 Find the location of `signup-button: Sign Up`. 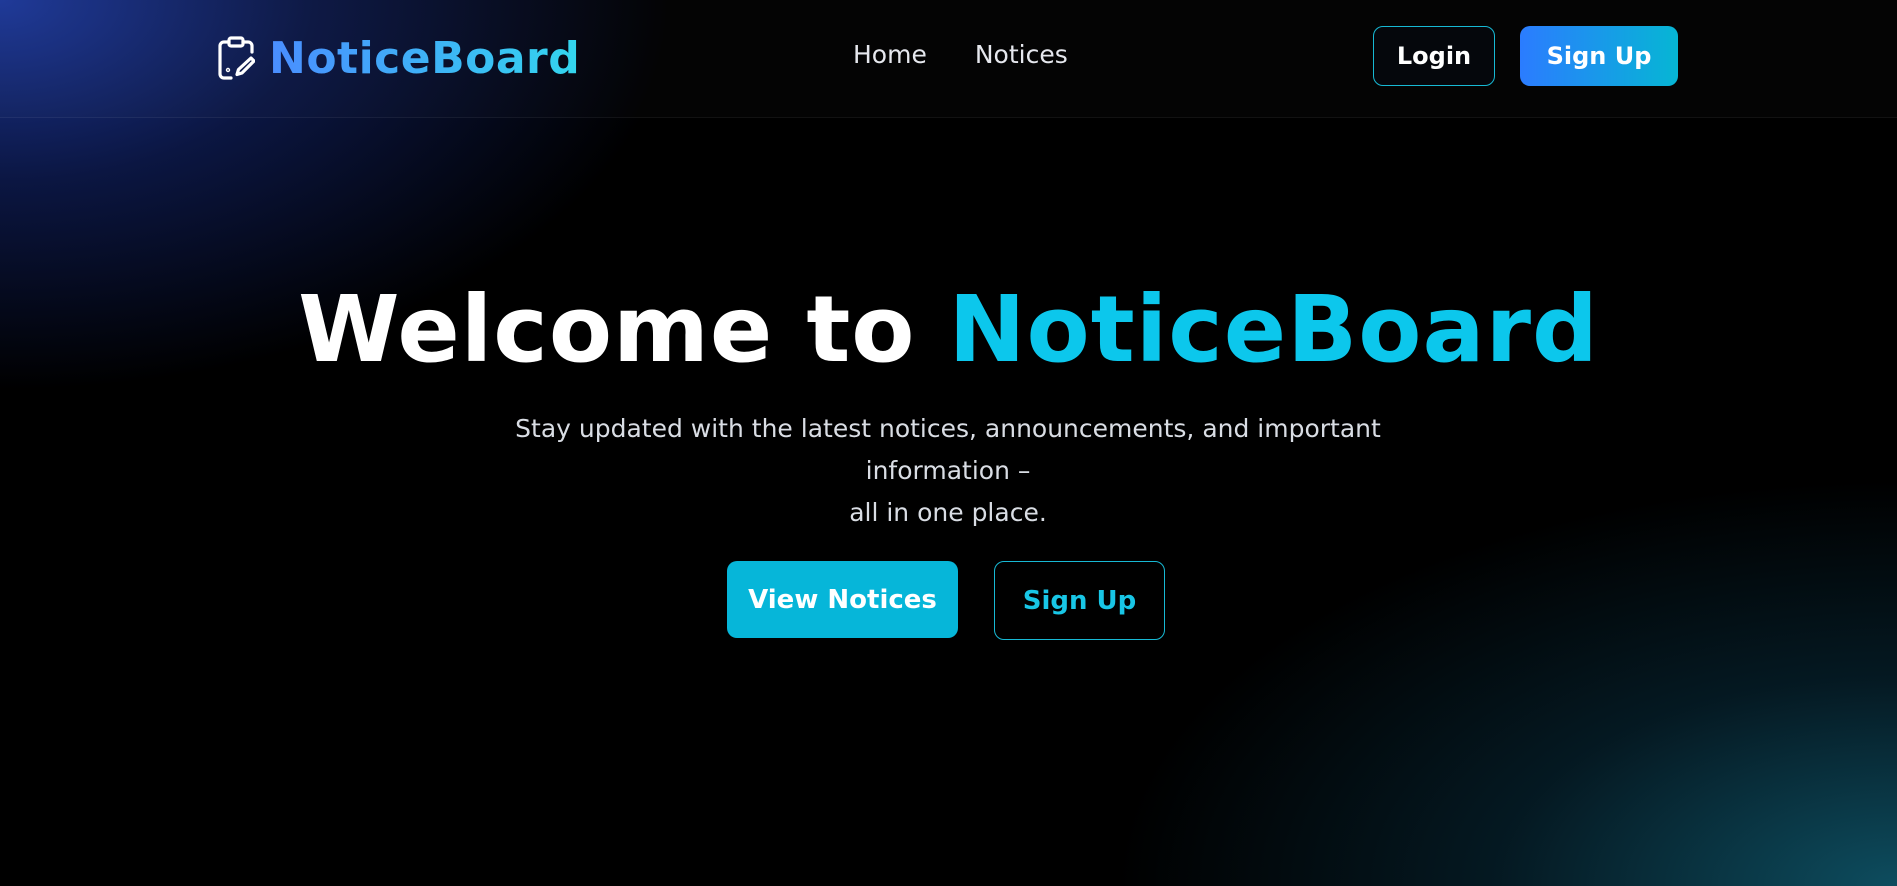

signup-button: Sign Up is located at coordinates (1599, 56).